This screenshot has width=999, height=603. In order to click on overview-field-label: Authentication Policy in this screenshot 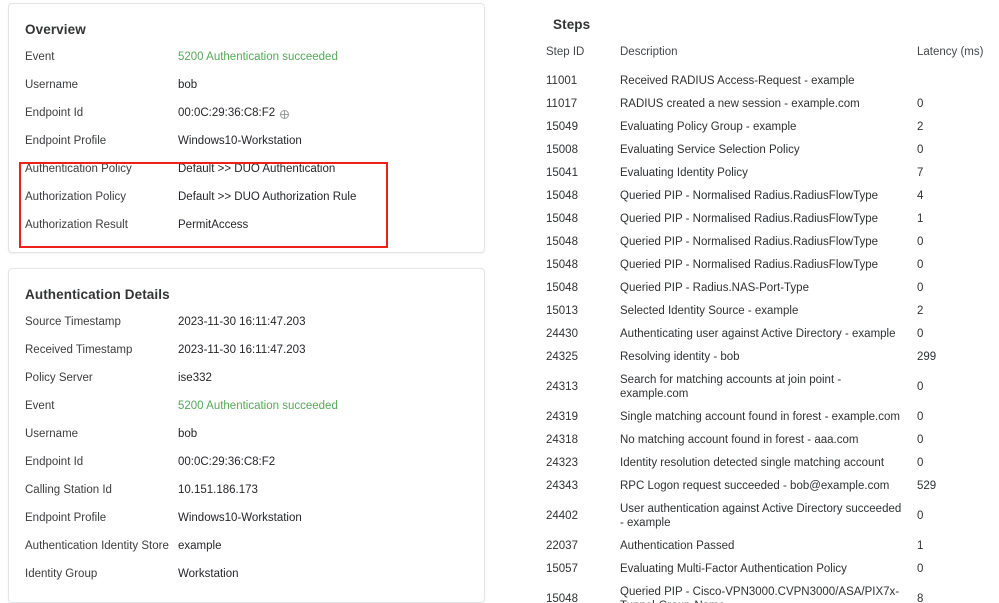, I will do `click(78, 169)`.